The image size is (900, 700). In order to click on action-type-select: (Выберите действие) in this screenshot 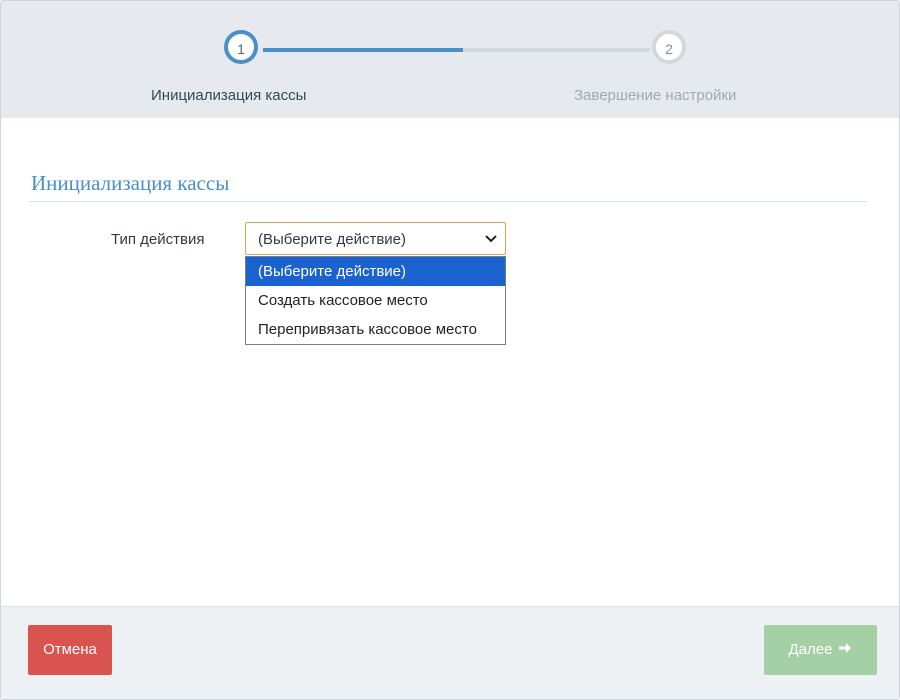, I will do `click(375, 238)`.